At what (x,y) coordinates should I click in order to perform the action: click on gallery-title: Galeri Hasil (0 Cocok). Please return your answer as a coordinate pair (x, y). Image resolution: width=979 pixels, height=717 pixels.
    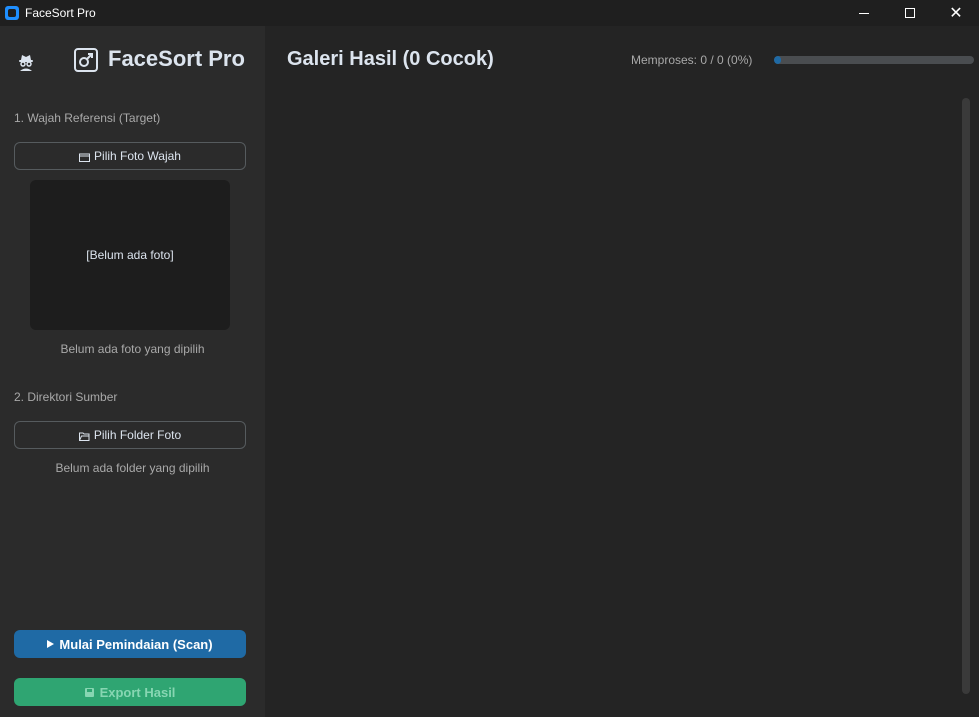
    Looking at the image, I should click on (390, 59).